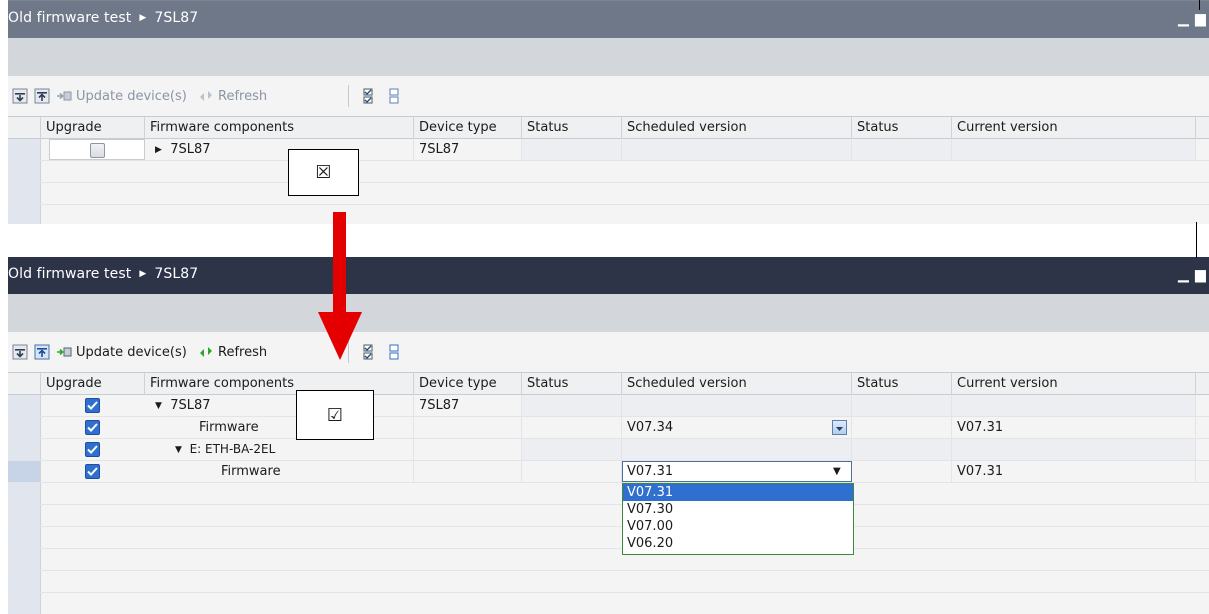  What do you see at coordinates (738, 492) in the screenshot?
I see `dropdown-option: V07.31` at bounding box center [738, 492].